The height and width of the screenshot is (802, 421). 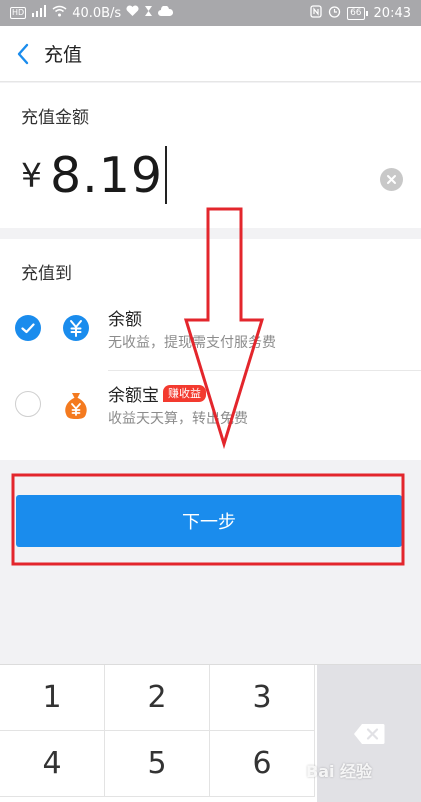 I want to click on status-time: 20:43, so click(x=392, y=13).